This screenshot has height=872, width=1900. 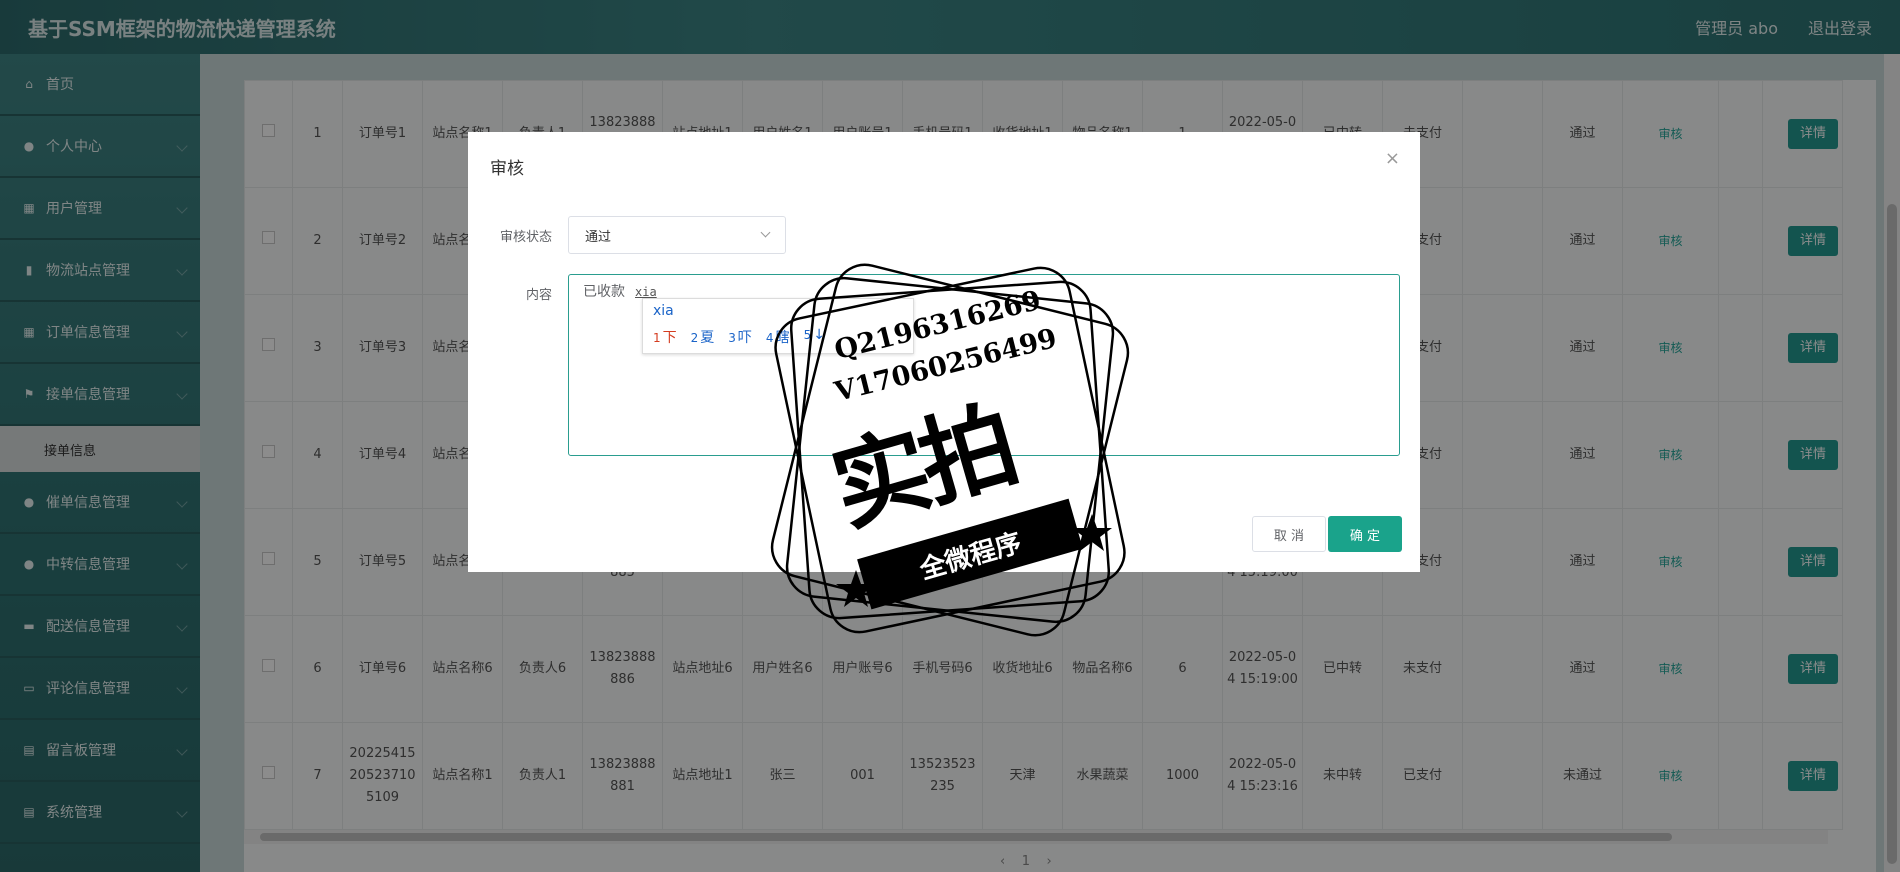 What do you see at coordinates (539, 295) in the screenshot?
I see `content-label: 内容` at bounding box center [539, 295].